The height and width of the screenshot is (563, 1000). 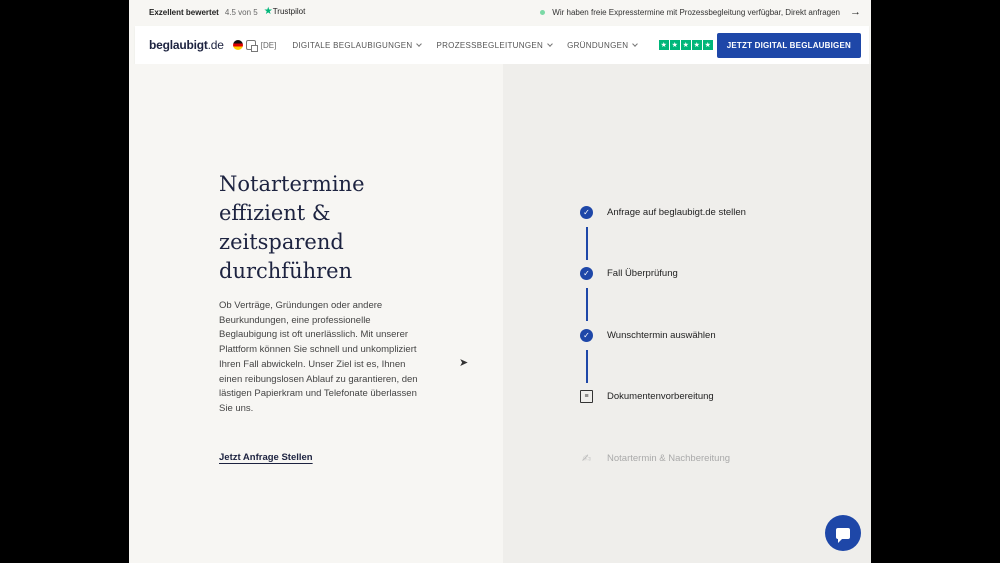 I want to click on step-notartermin: ✍ Notartermin & Nachbereitung, so click(x=655, y=458).